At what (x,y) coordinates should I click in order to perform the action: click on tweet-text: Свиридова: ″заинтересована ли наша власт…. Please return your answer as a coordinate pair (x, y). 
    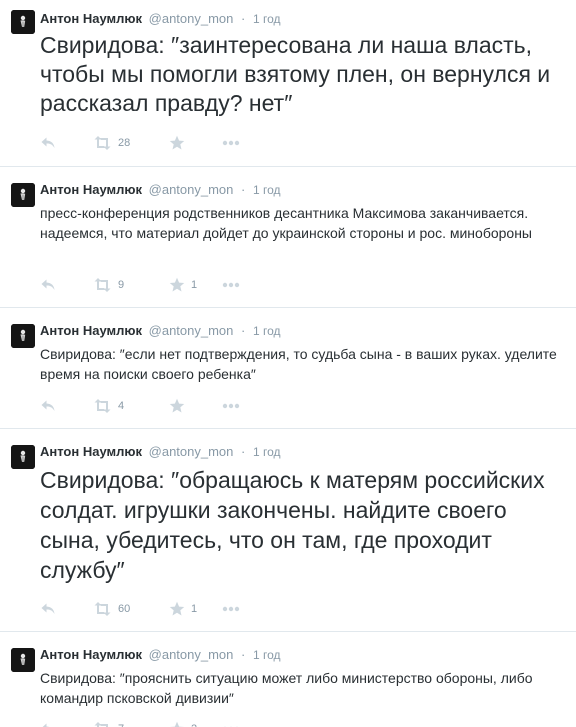
    Looking at the image, I should click on (295, 74).